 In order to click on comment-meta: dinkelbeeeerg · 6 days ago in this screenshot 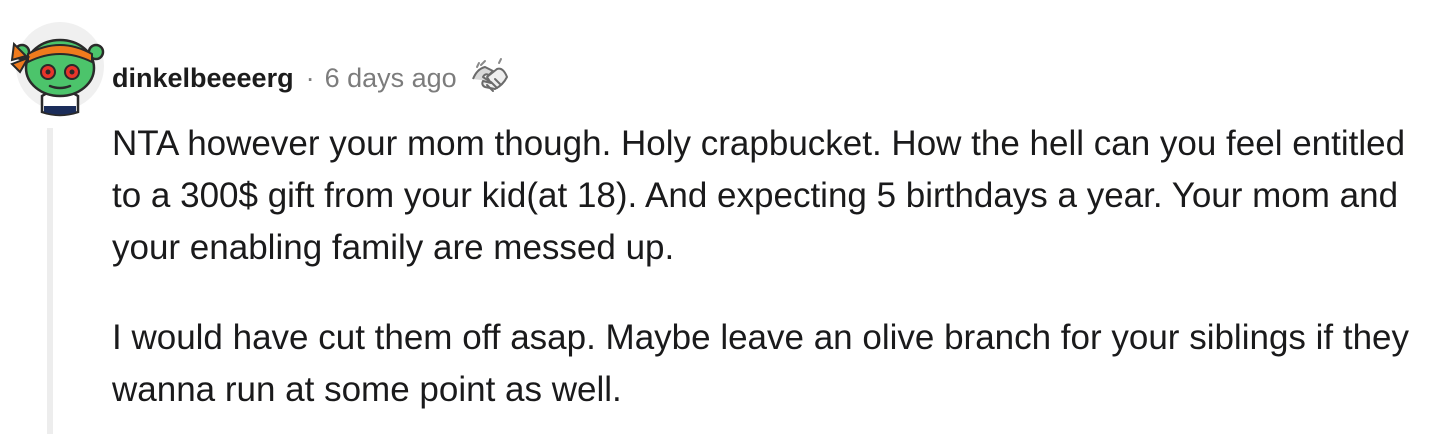, I will do `click(312, 78)`.